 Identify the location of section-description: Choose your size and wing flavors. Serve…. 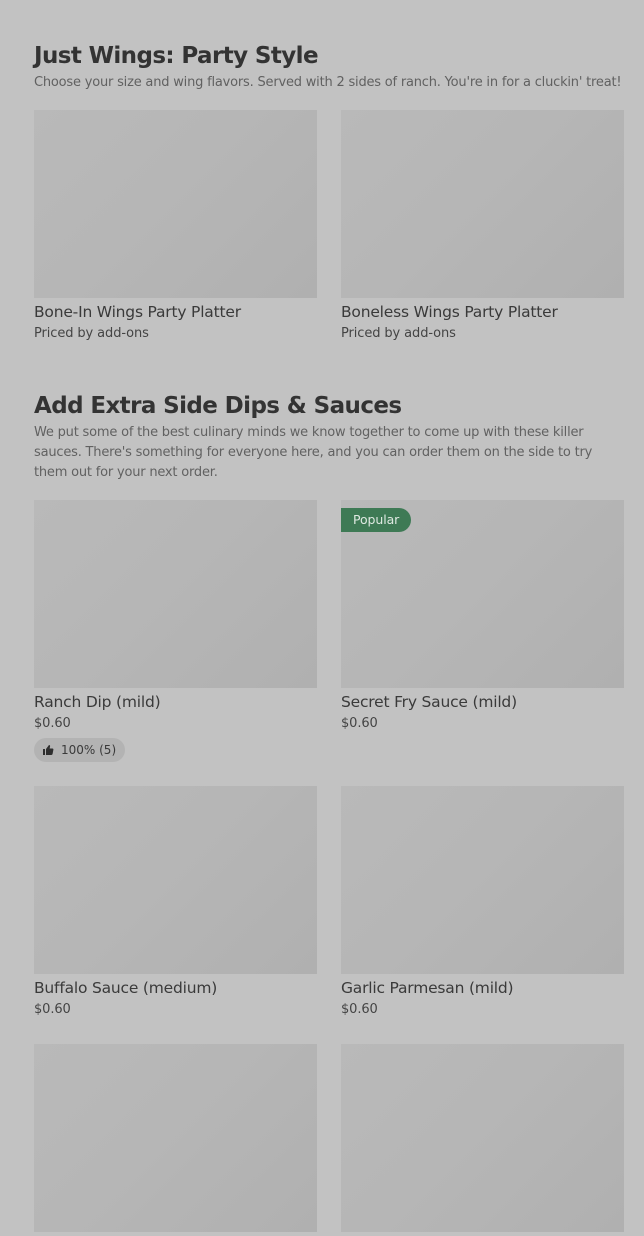
(328, 82).